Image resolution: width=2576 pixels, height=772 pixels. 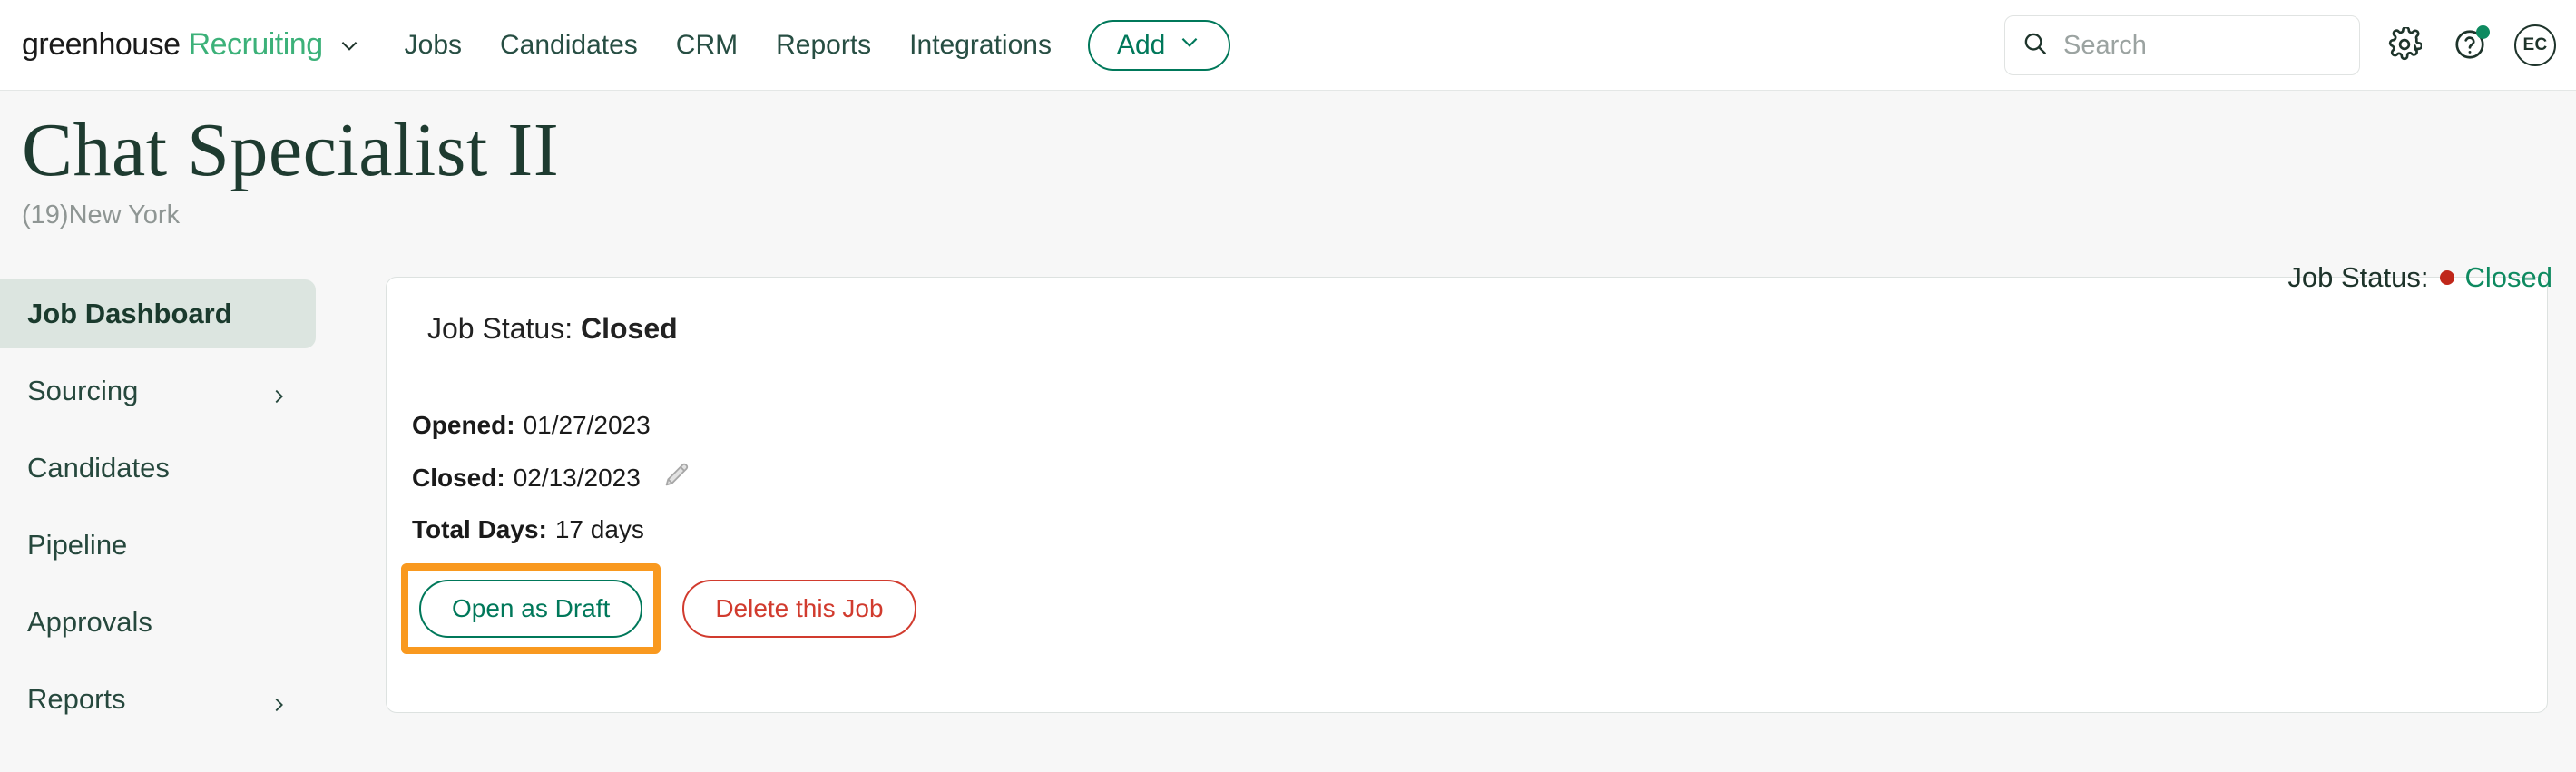 I want to click on sidebar-item-sourcing: Sourcing, so click(x=158, y=391).